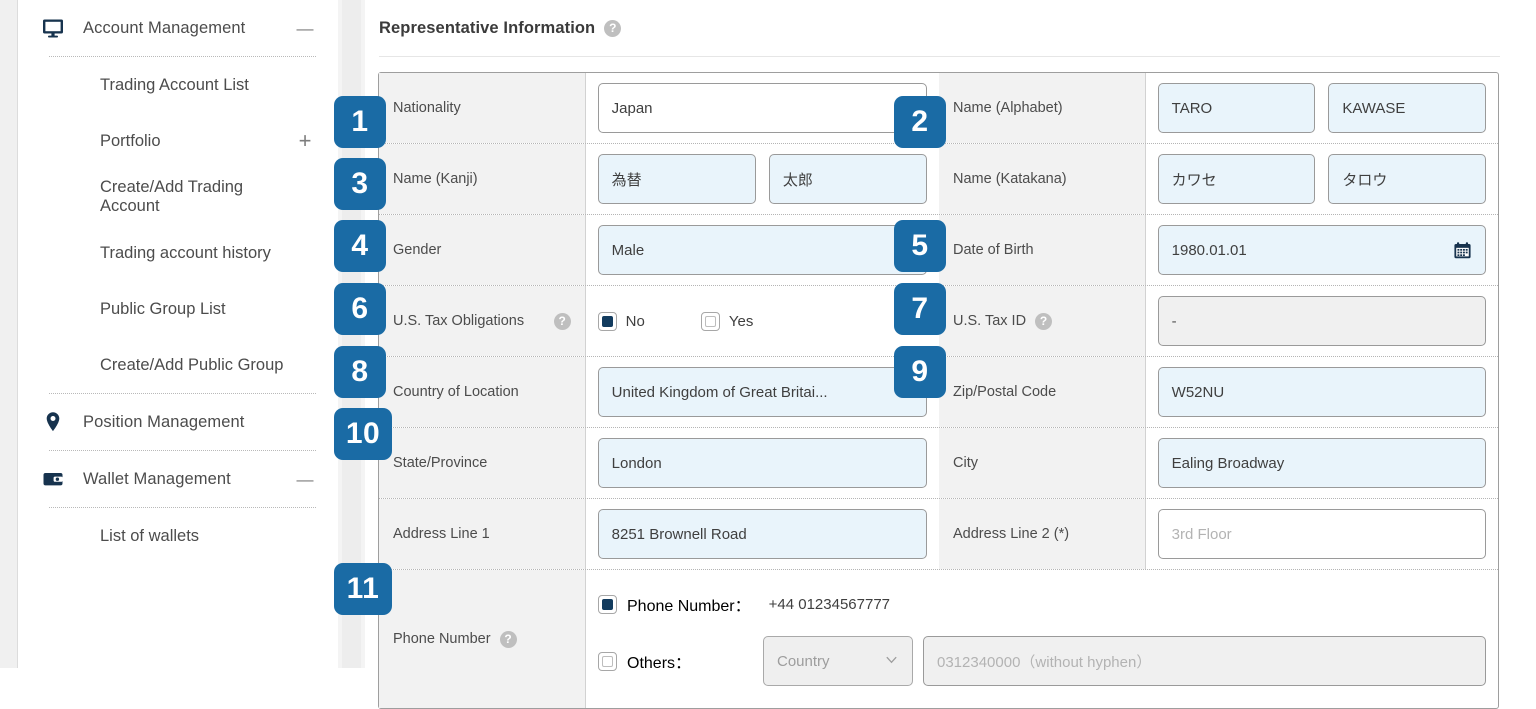  Describe the element at coordinates (635, 321) in the screenshot. I see `option-label: No` at that location.